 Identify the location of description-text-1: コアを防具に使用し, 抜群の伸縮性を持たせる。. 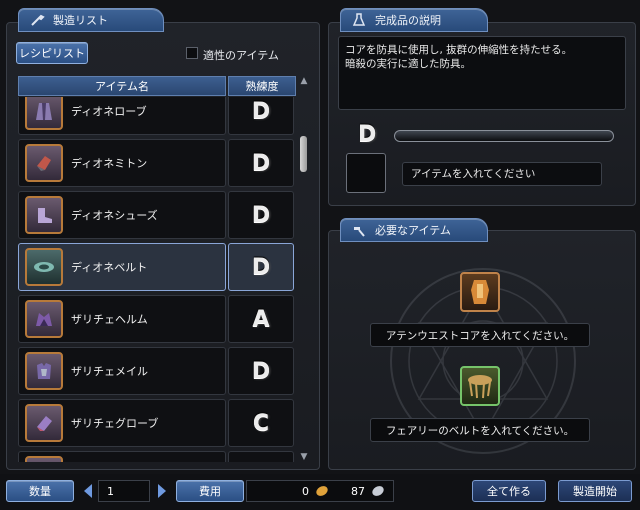
(459, 50).